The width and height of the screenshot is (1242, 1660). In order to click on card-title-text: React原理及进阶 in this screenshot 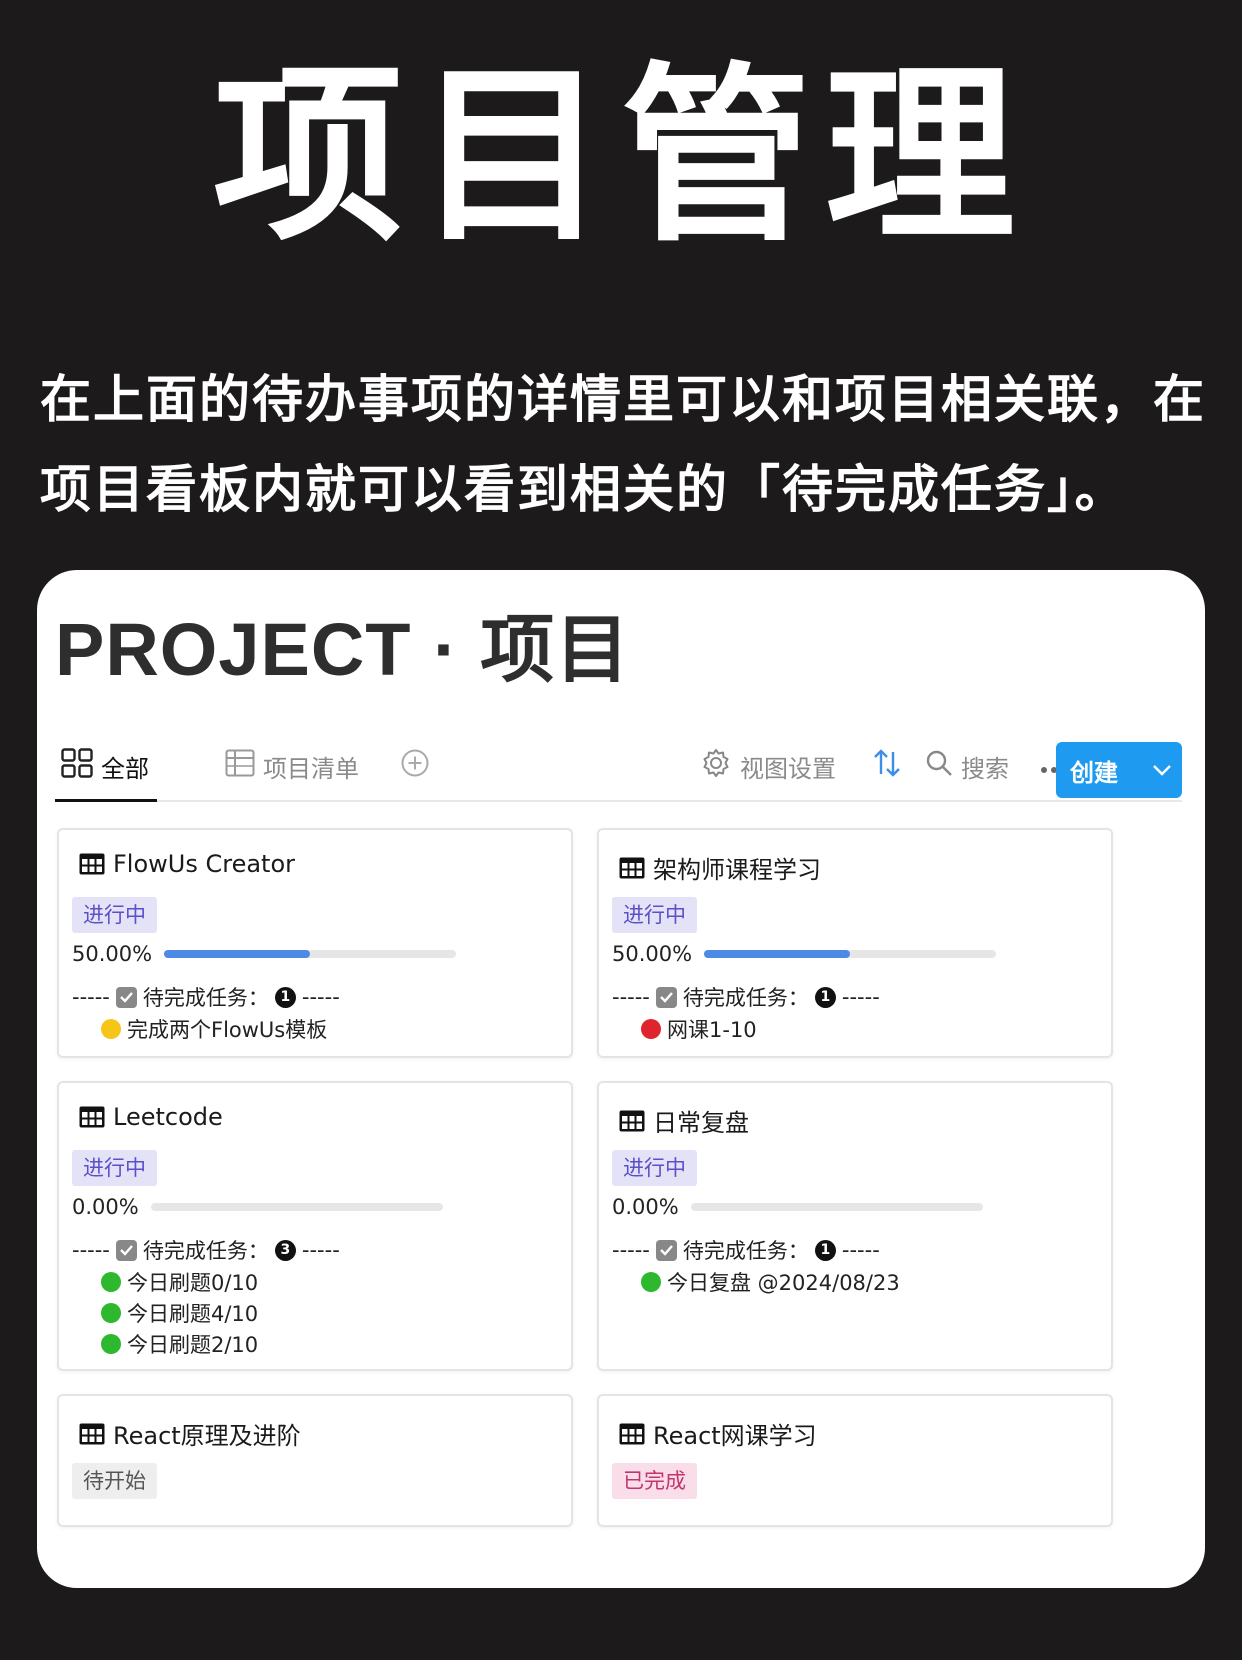, I will do `click(207, 1436)`.